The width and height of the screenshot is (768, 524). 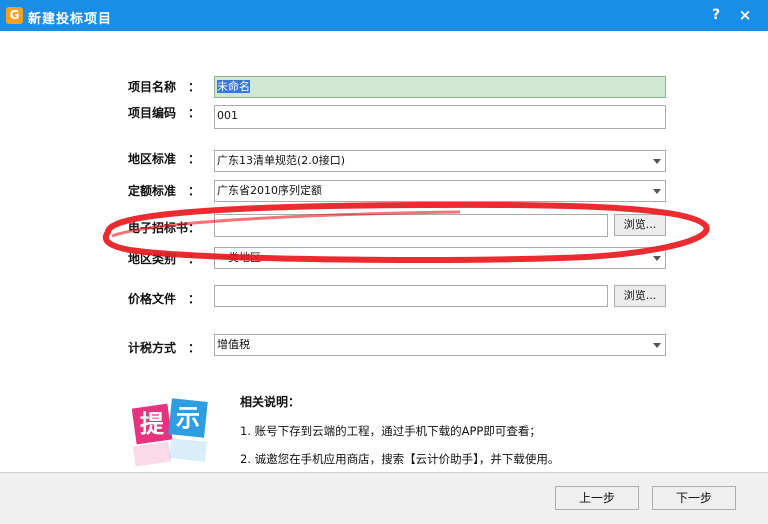 I want to click on region-type-value: 一类地区, so click(x=239, y=257).